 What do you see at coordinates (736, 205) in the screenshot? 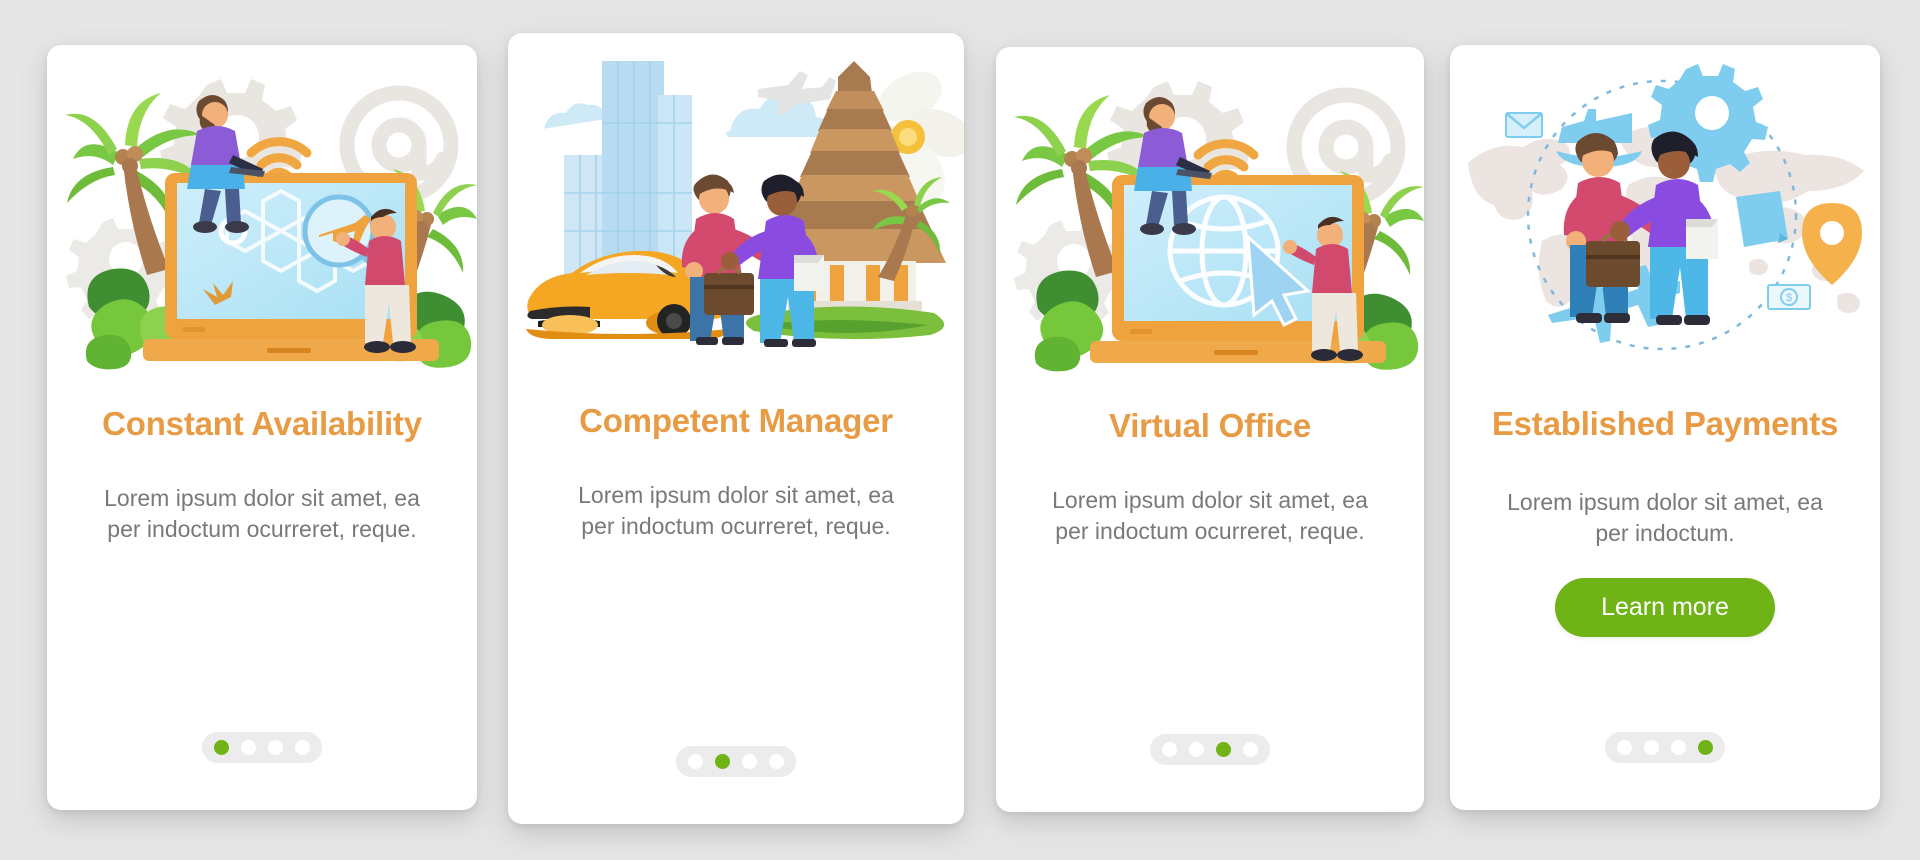
I see `handshake-car-temple-illustration` at bounding box center [736, 205].